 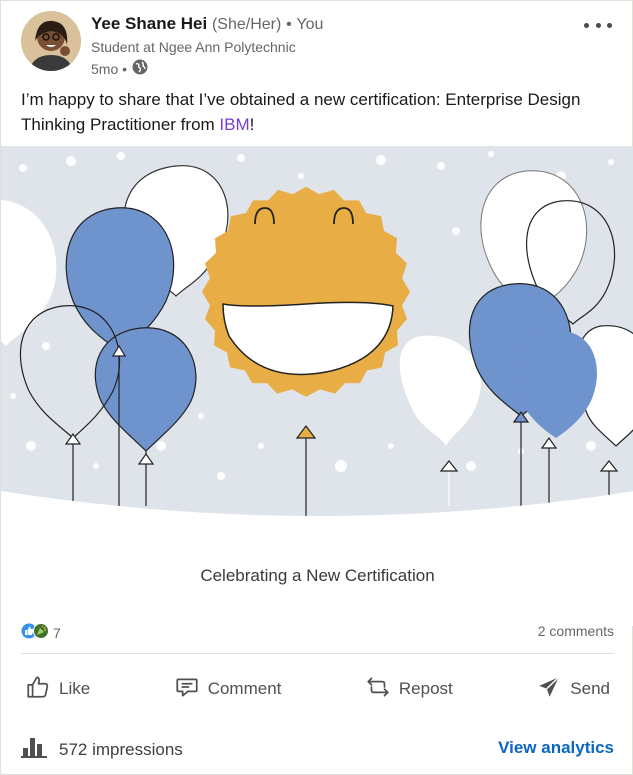 I want to click on like-button: Like, so click(x=57, y=689).